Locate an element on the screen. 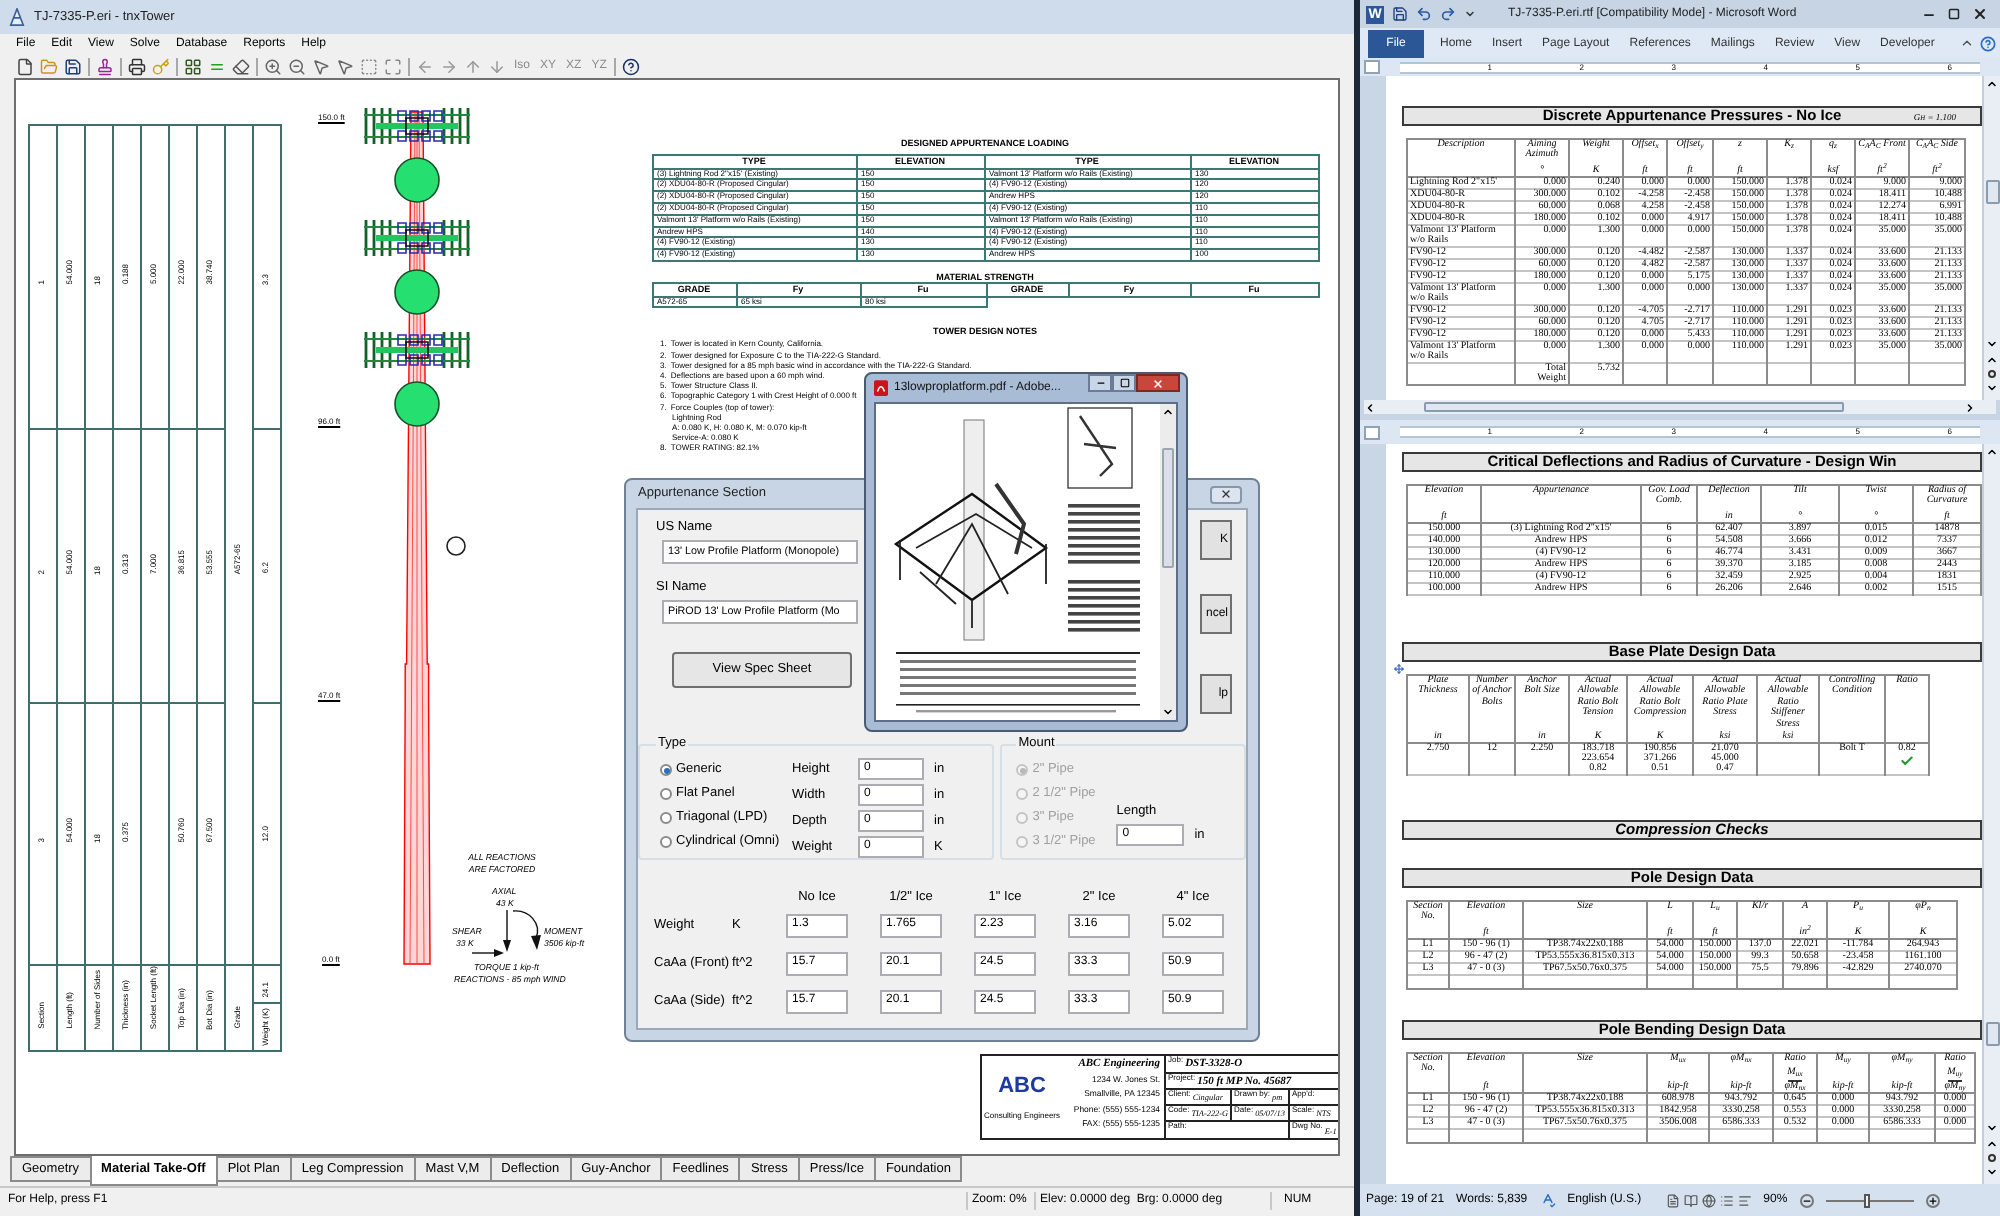 Image resolution: width=2000 pixels, height=1216 pixels. help-icon is located at coordinates (631, 66).